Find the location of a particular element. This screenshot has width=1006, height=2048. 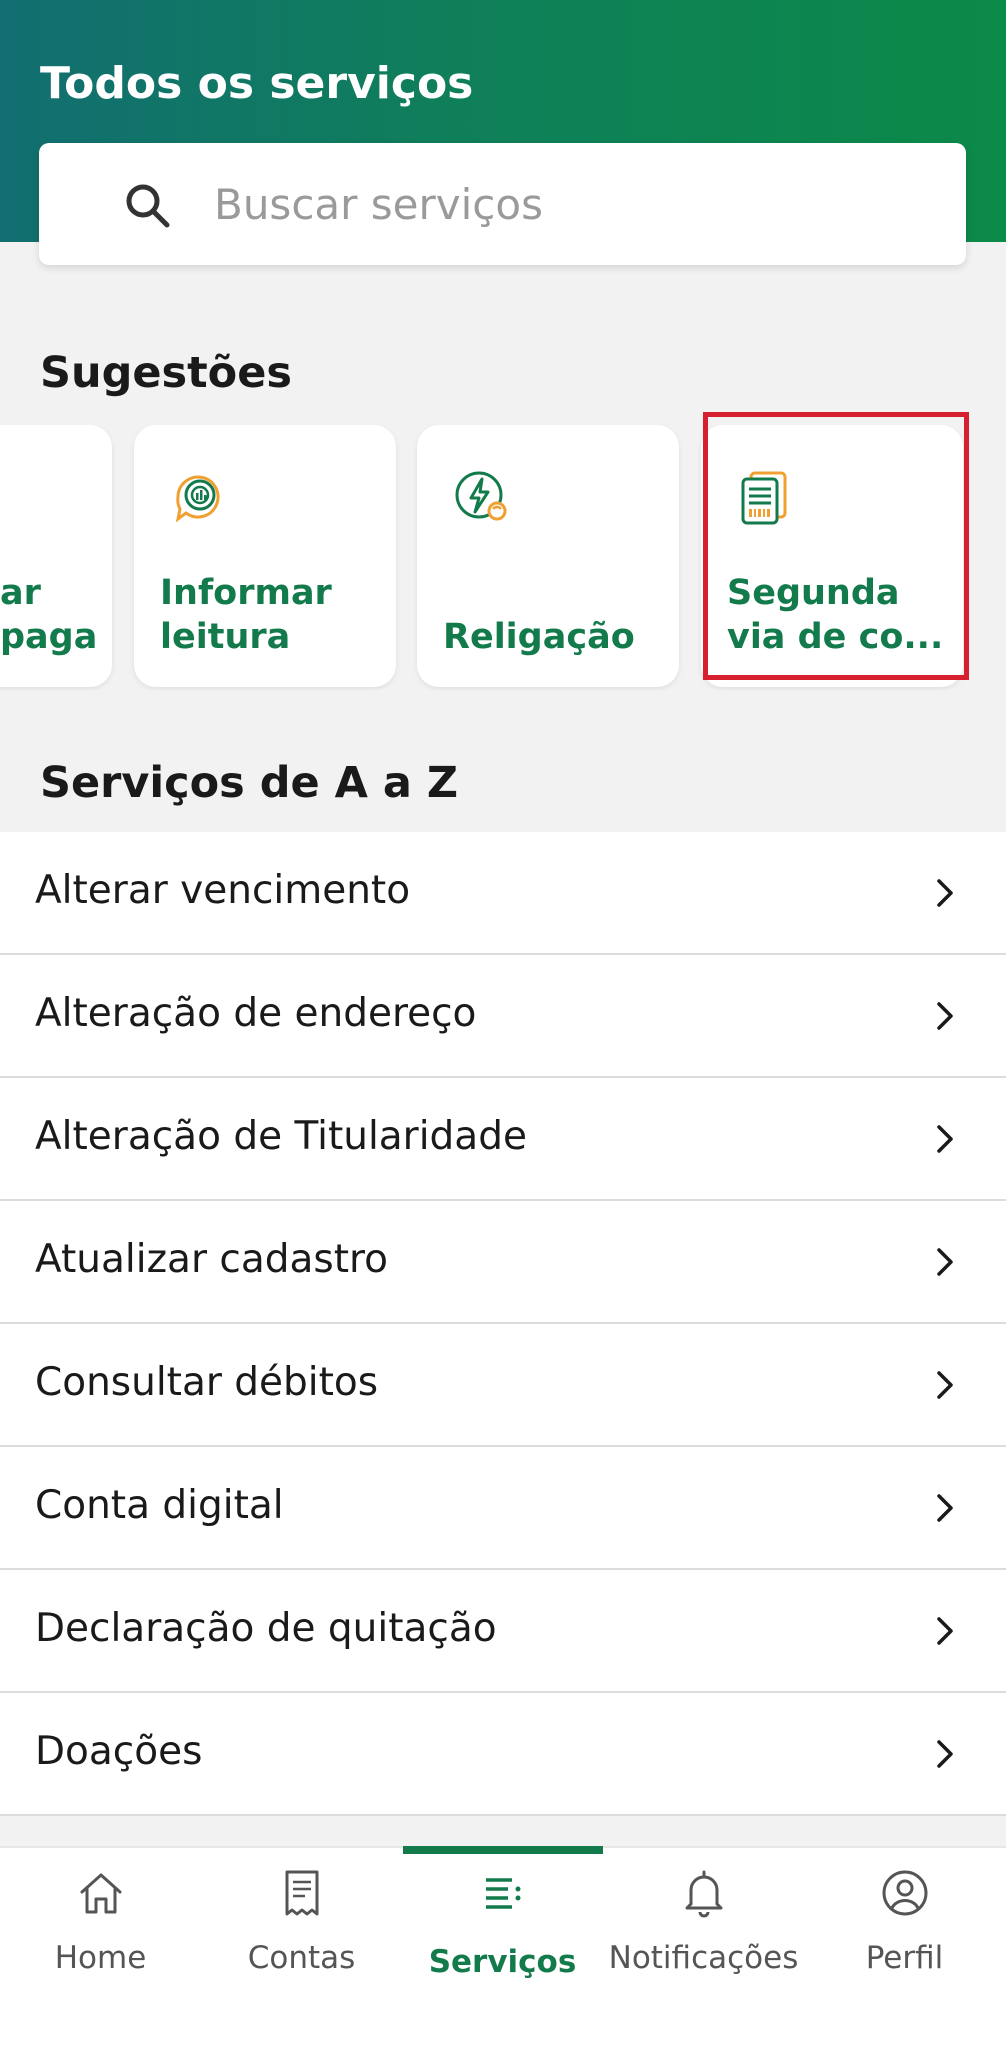

home-icon is located at coordinates (101, 1893).